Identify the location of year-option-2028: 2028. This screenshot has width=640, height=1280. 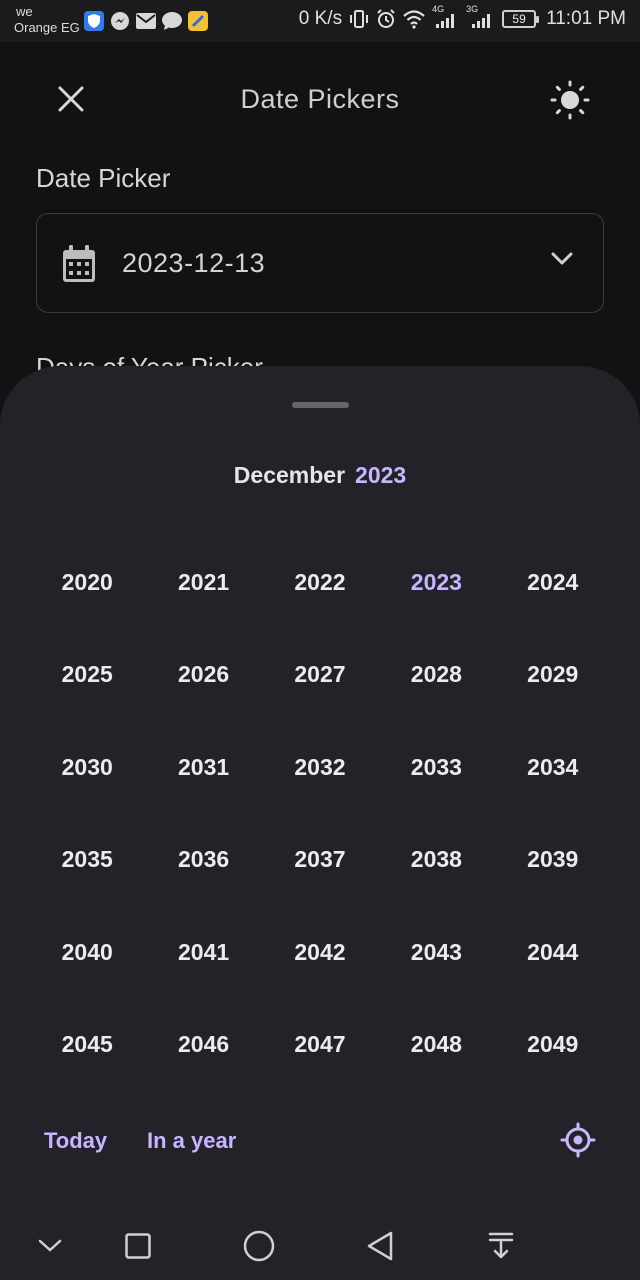
(436, 675).